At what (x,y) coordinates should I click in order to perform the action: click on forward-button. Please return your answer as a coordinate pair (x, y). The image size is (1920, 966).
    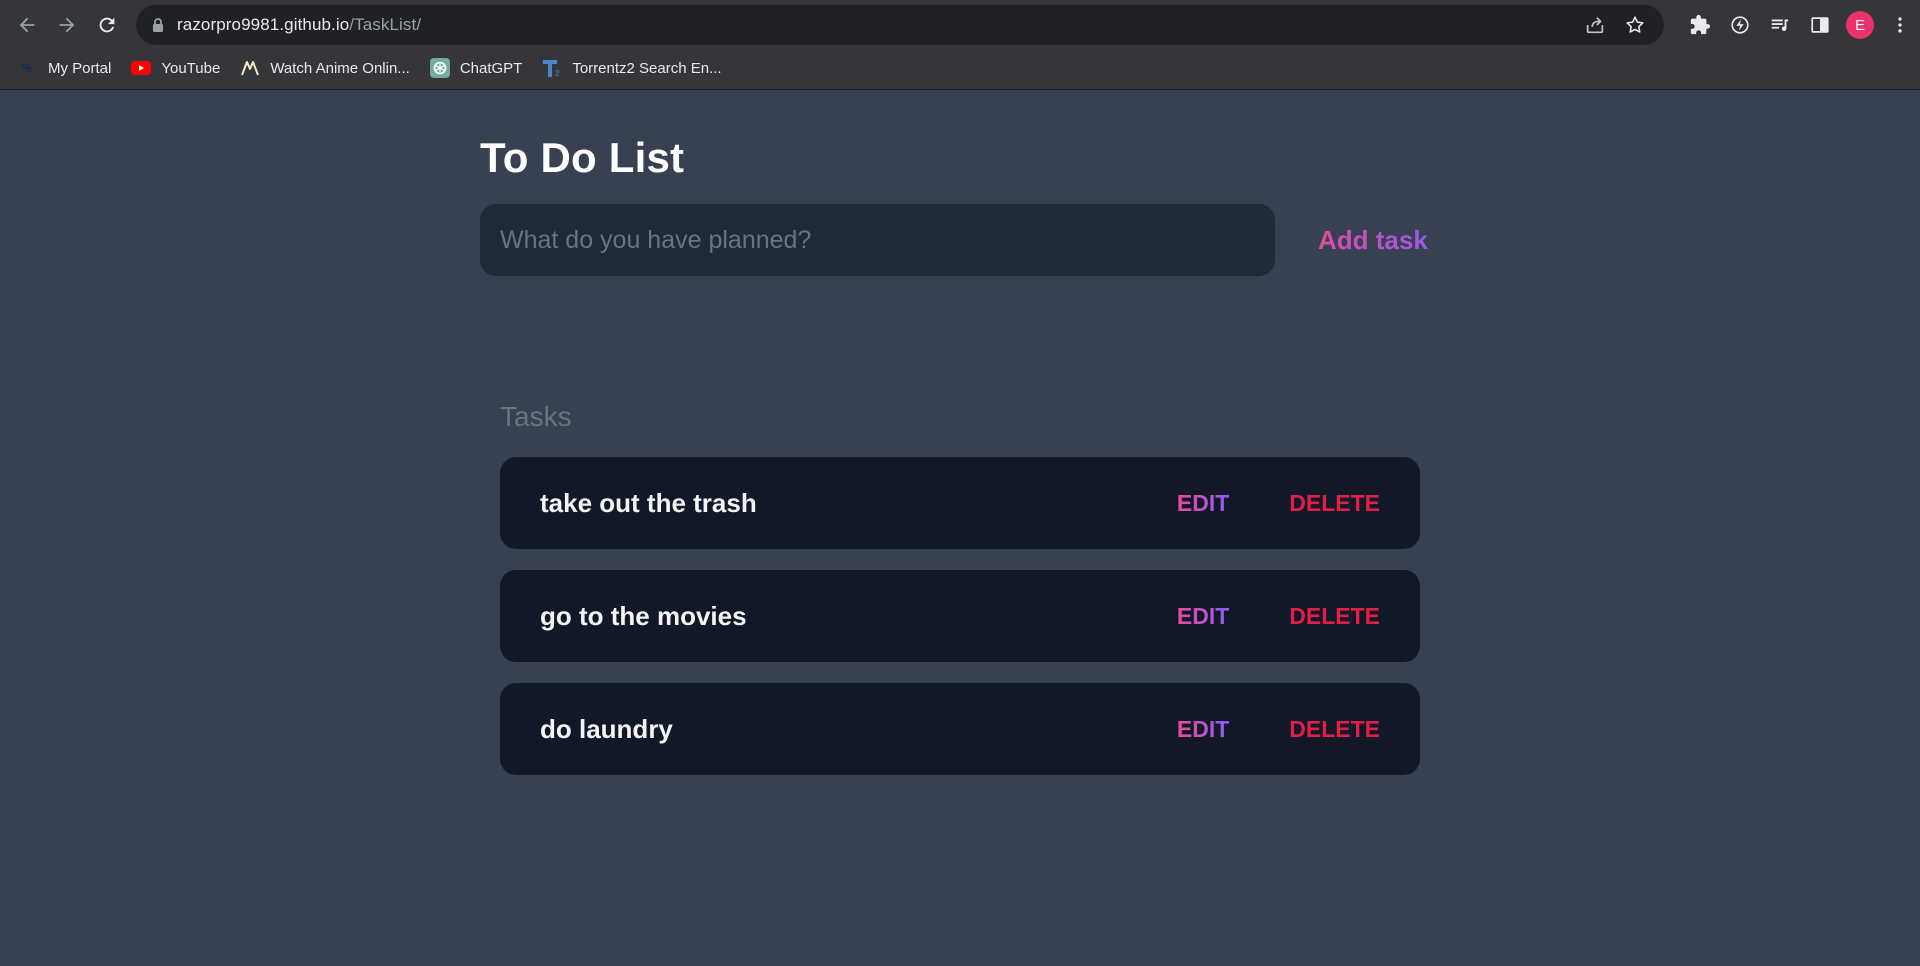
    Looking at the image, I should click on (67, 25).